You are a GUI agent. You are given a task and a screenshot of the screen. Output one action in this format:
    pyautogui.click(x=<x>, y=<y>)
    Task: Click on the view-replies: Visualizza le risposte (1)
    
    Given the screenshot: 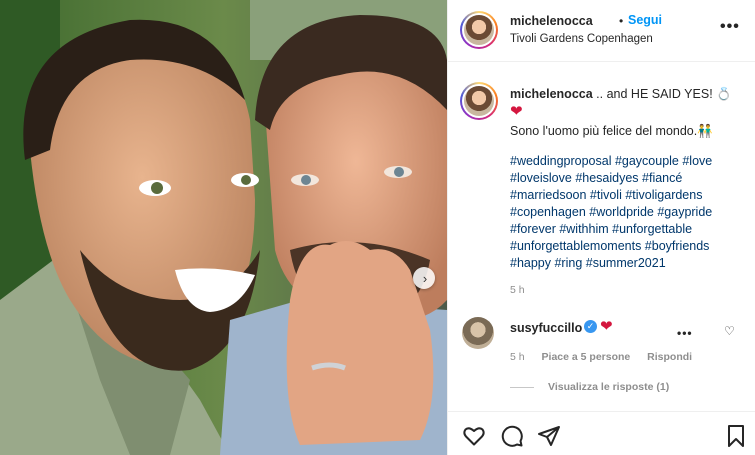 What is the action you would take?
    pyautogui.click(x=589, y=387)
    